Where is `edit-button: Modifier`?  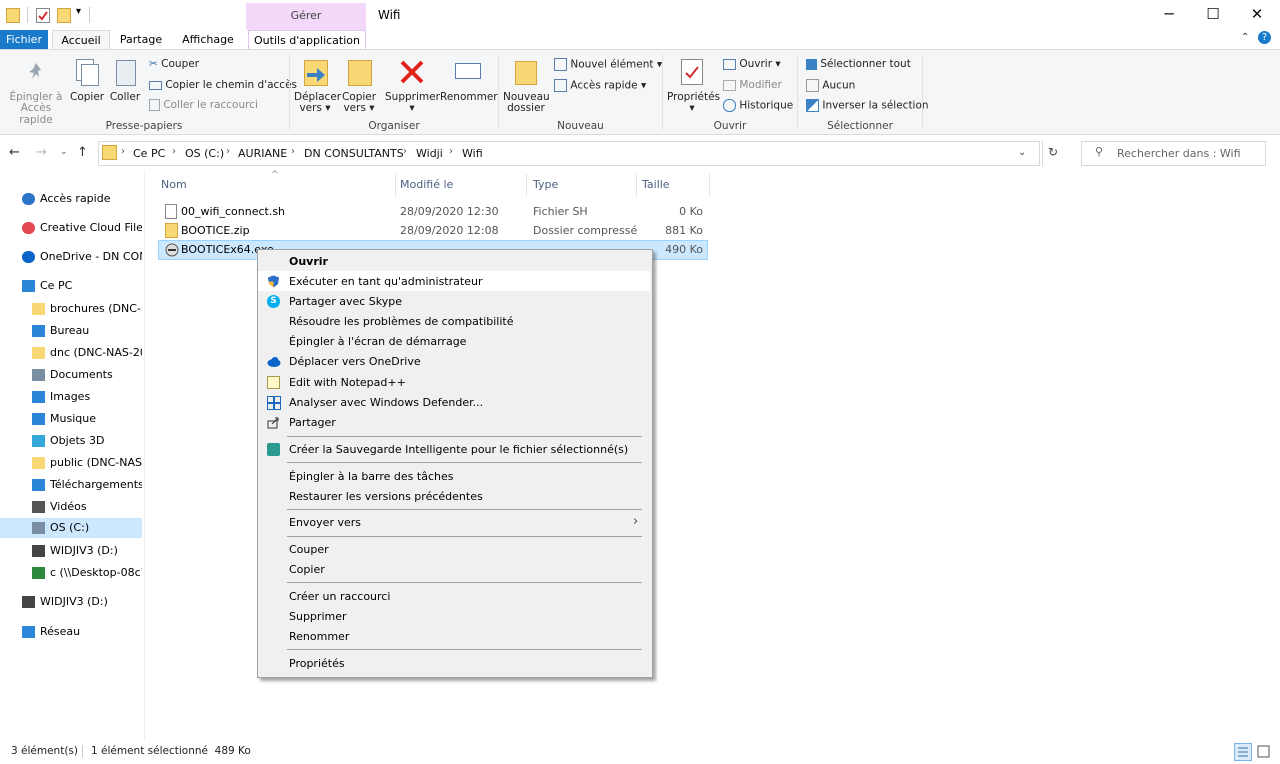 edit-button: Modifier is located at coordinates (752, 85).